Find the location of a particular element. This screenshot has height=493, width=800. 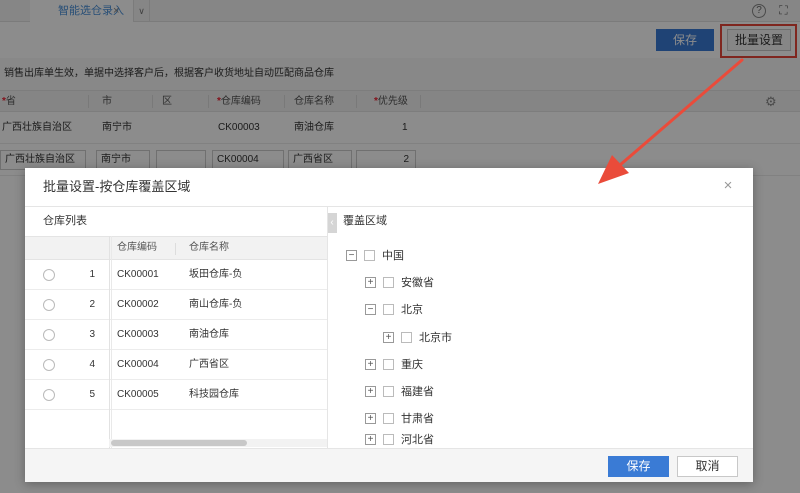

warehouse-list-title: 仓库列表 is located at coordinates (65, 221).